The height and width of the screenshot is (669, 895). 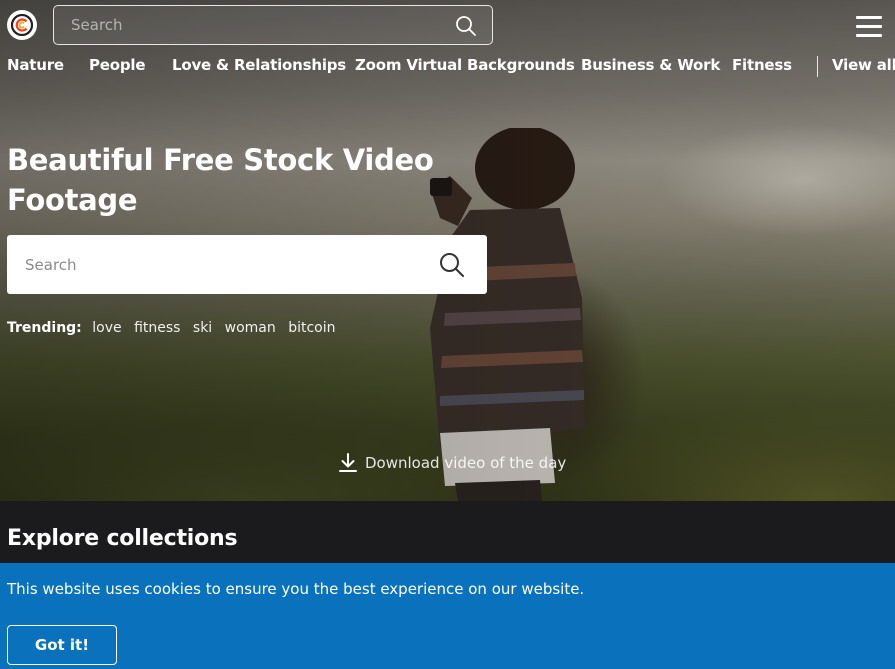 What do you see at coordinates (35, 65) in the screenshot?
I see `nav-item-nature: Nature` at bounding box center [35, 65].